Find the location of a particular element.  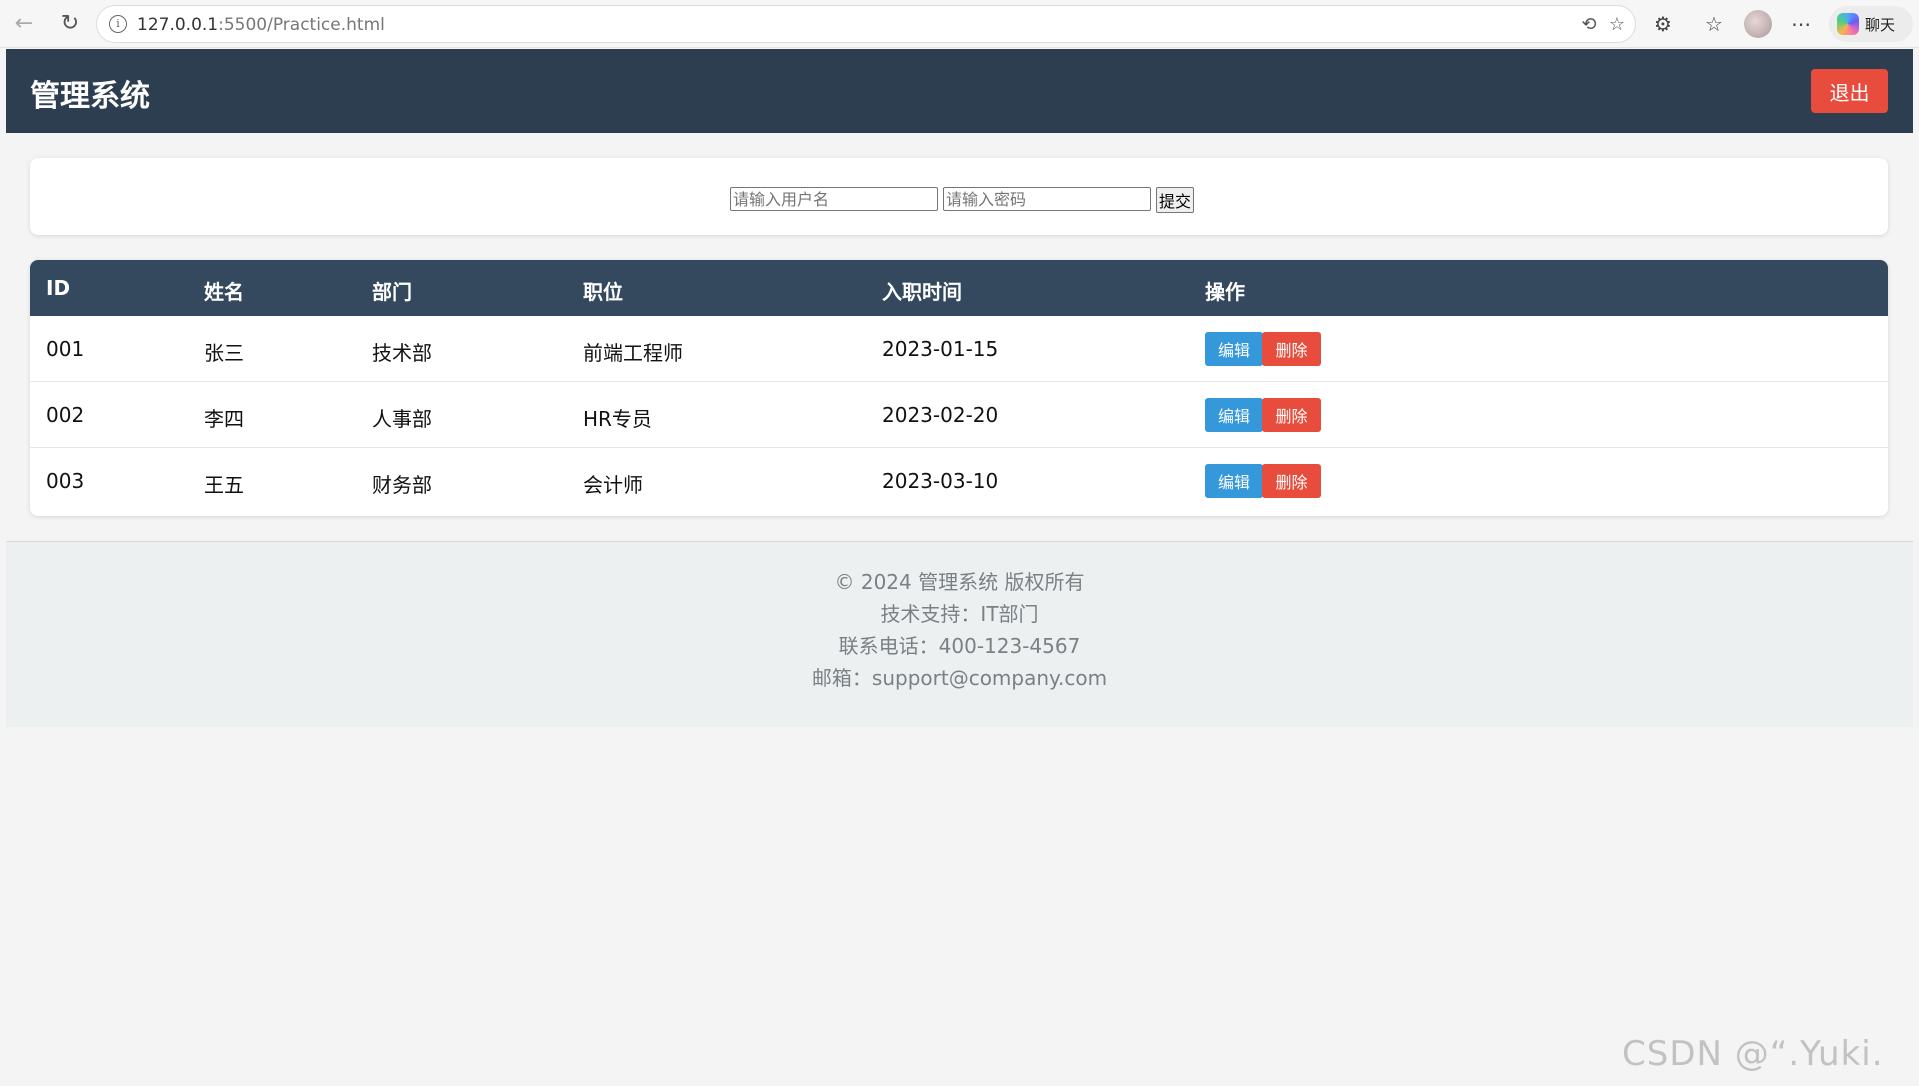

password-input is located at coordinates (1047, 199).